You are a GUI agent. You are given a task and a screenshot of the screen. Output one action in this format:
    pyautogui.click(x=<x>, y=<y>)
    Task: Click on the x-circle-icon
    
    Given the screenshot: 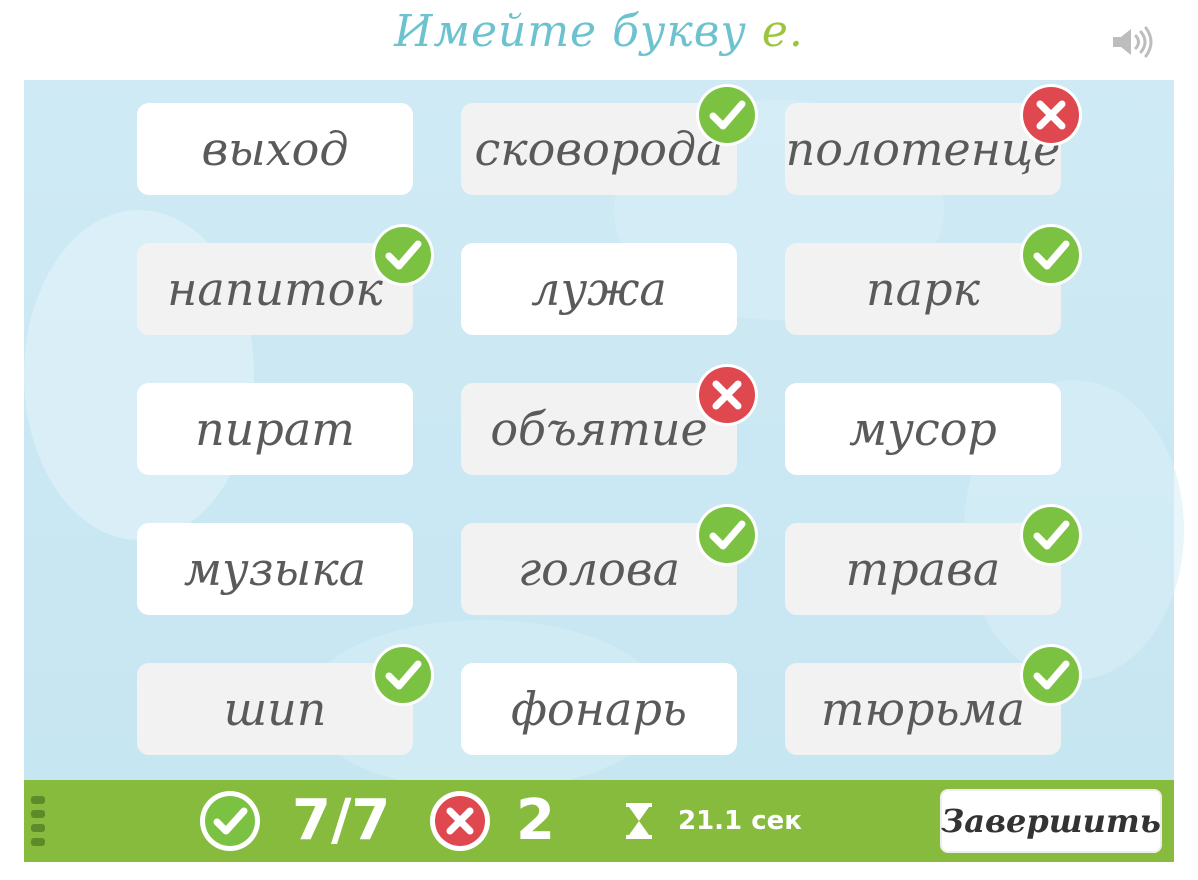 What is the action you would take?
    pyautogui.click(x=460, y=821)
    